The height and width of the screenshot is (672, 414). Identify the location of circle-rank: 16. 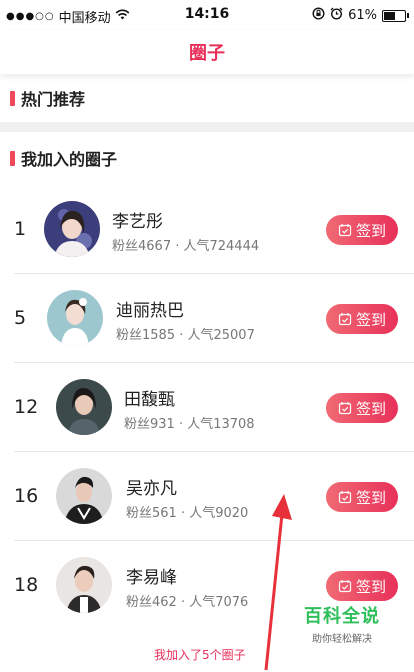
(26, 496).